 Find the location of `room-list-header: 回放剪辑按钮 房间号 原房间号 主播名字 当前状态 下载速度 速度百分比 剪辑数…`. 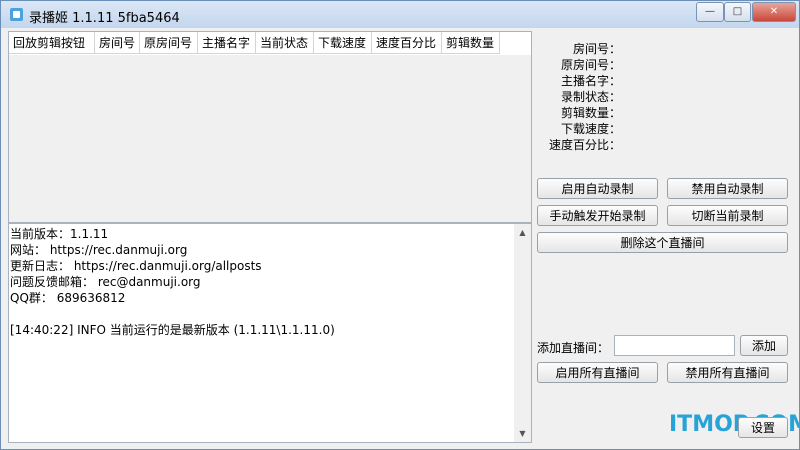

room-list-header: 回放剪辑按钮 房间号 原房间号 主播名字 当前状态 下载速度 速度百分比 剪辑数… is located at coordinates (254, 43).